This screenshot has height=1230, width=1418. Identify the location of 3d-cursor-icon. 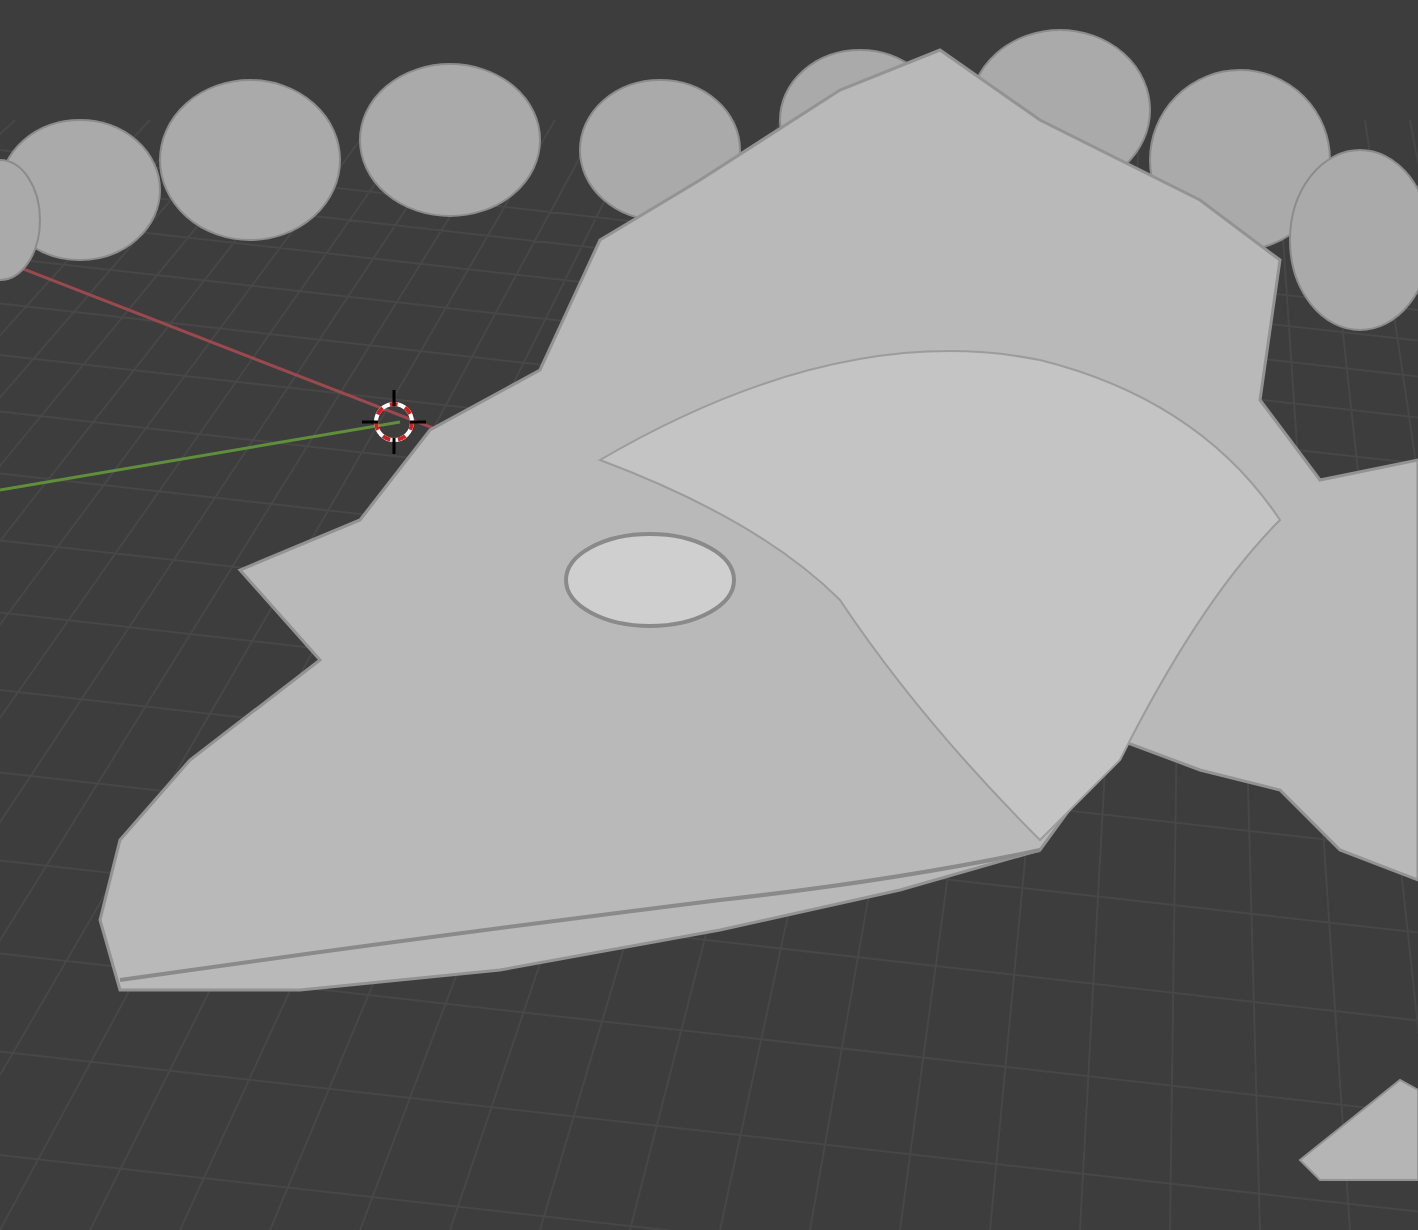
(394, 422).